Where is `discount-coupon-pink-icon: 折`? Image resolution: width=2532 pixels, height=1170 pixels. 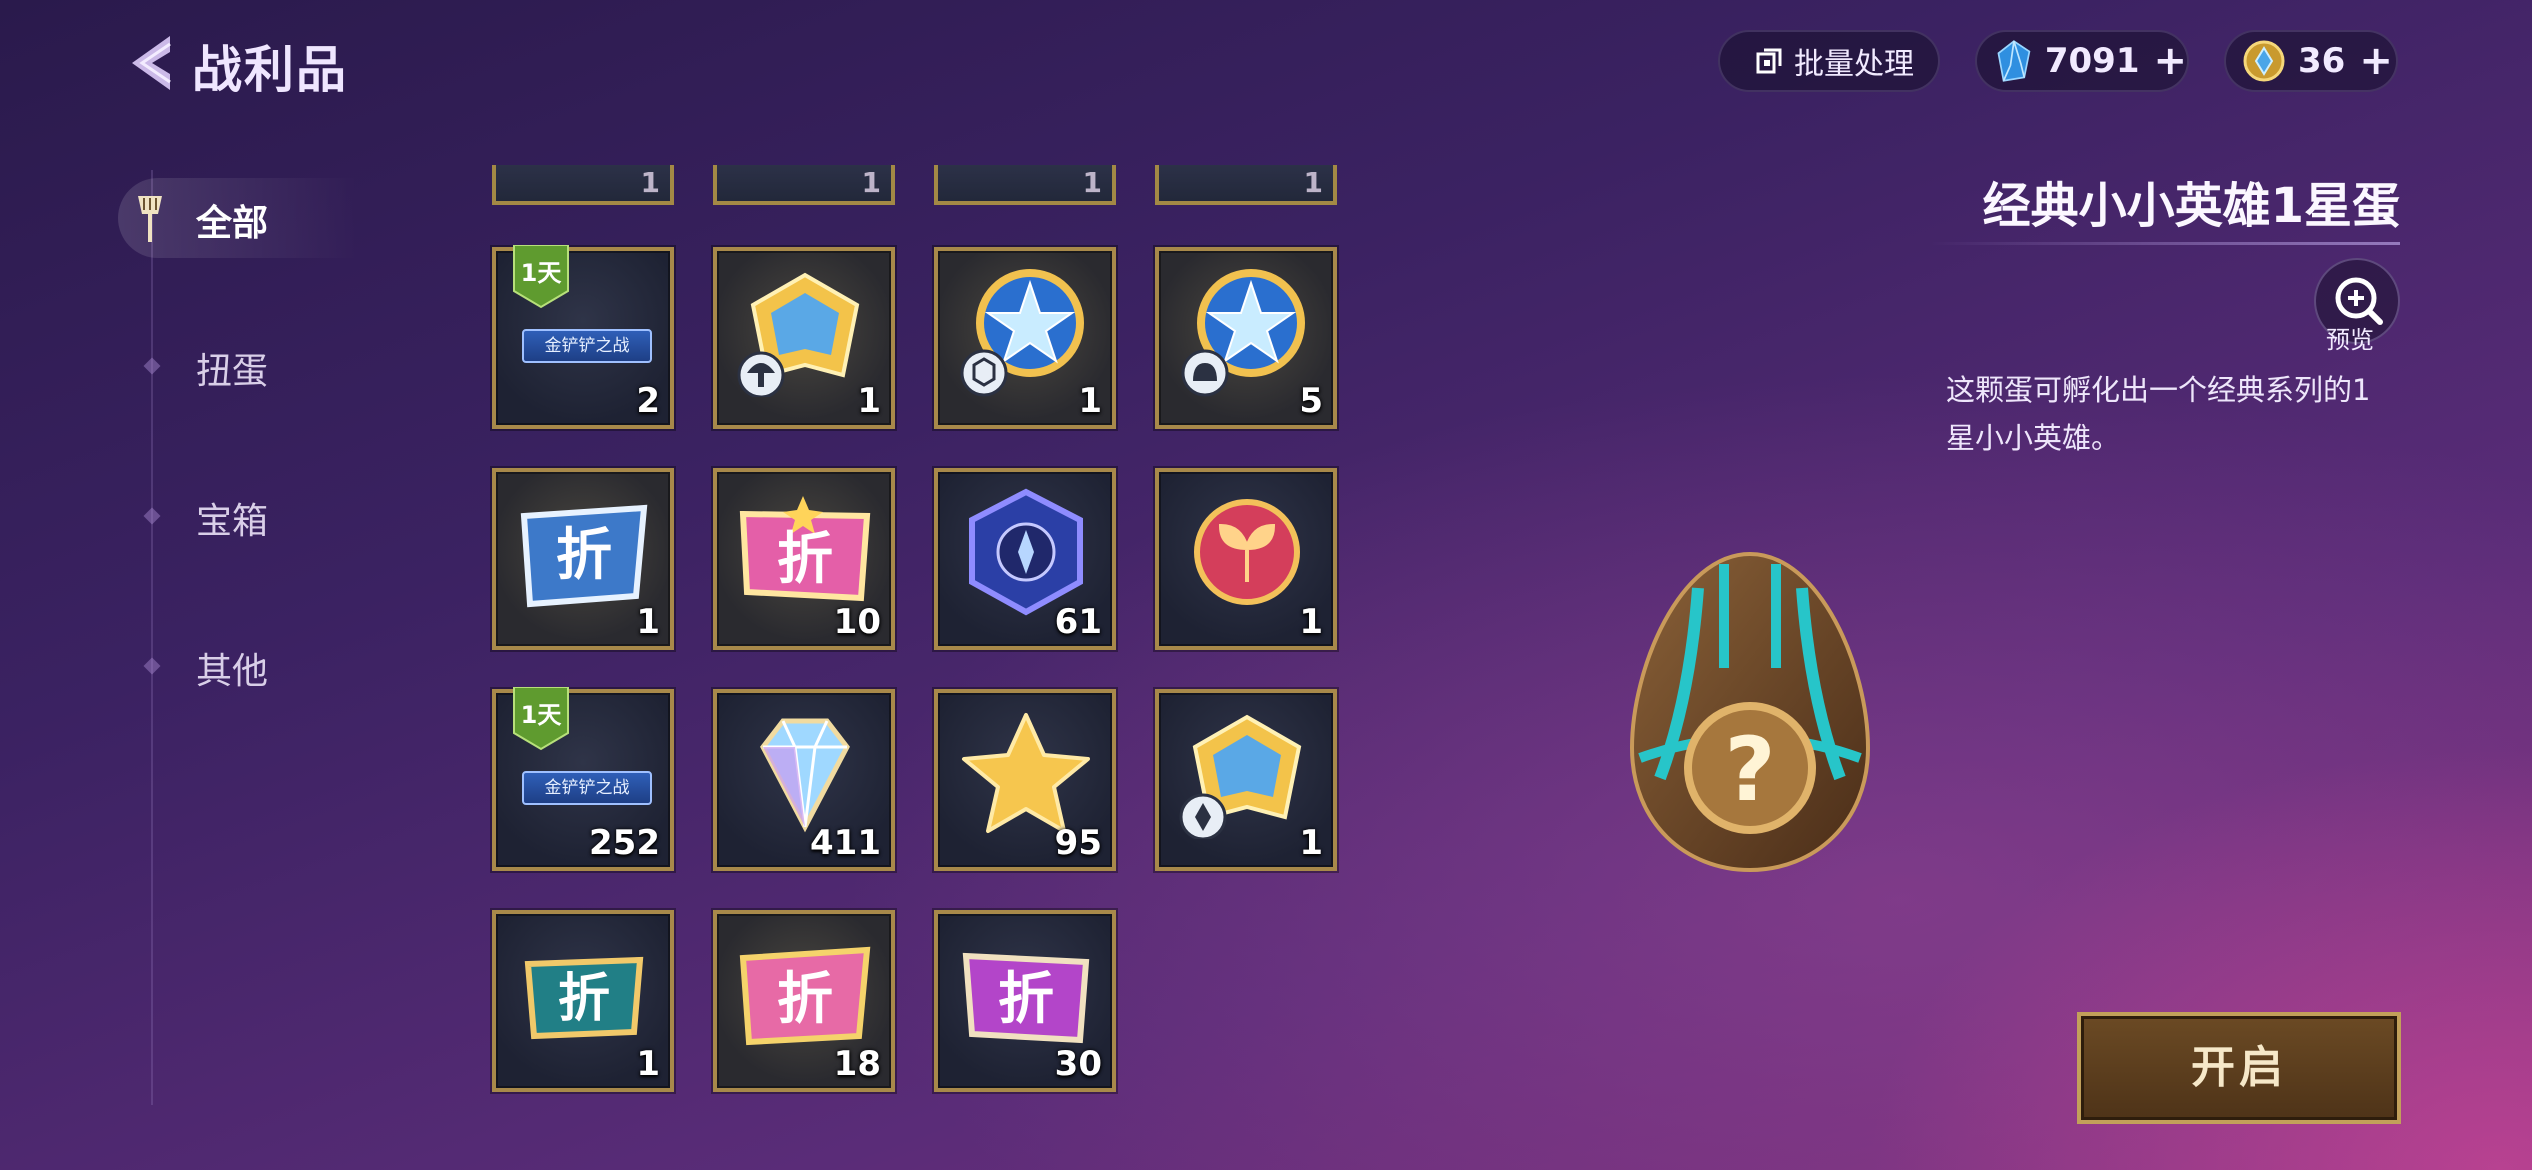 discount-coupon-pink-icon: 折 is located at coordinates (805, 549).